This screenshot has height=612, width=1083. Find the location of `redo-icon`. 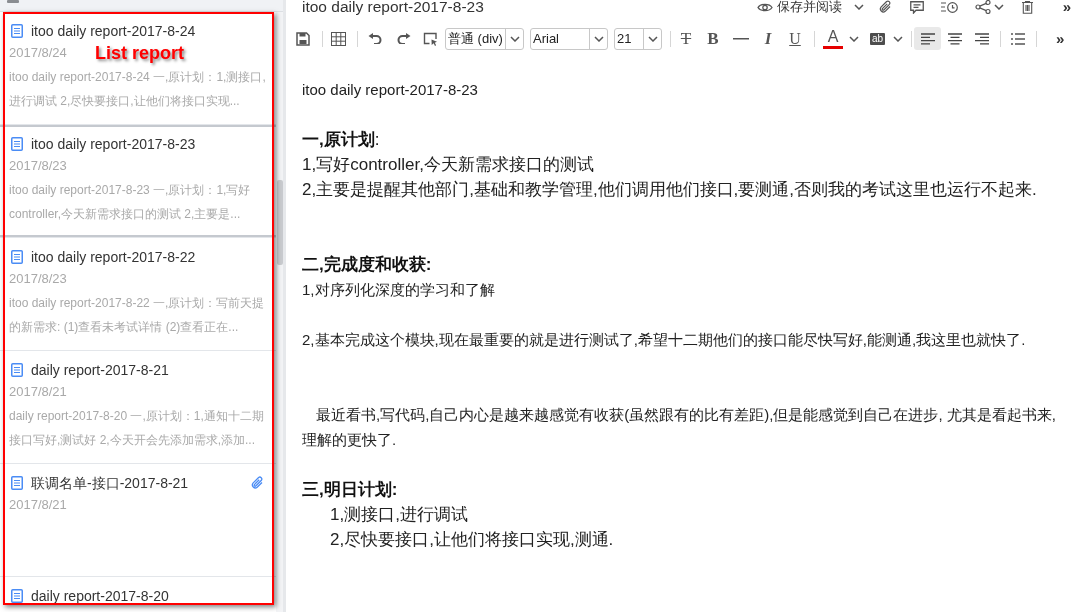

redo-icon is located at coordinates (404, 38).